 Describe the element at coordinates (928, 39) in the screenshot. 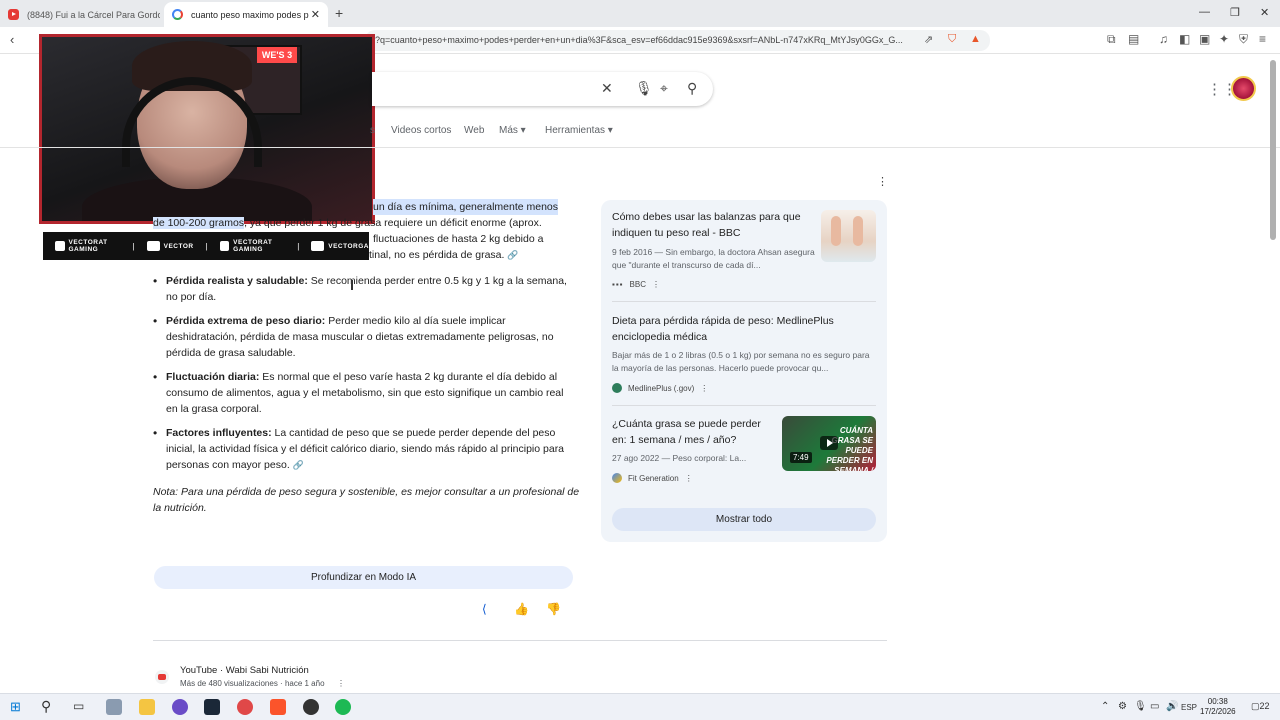

I see `share-icon: ⇗` at that location.